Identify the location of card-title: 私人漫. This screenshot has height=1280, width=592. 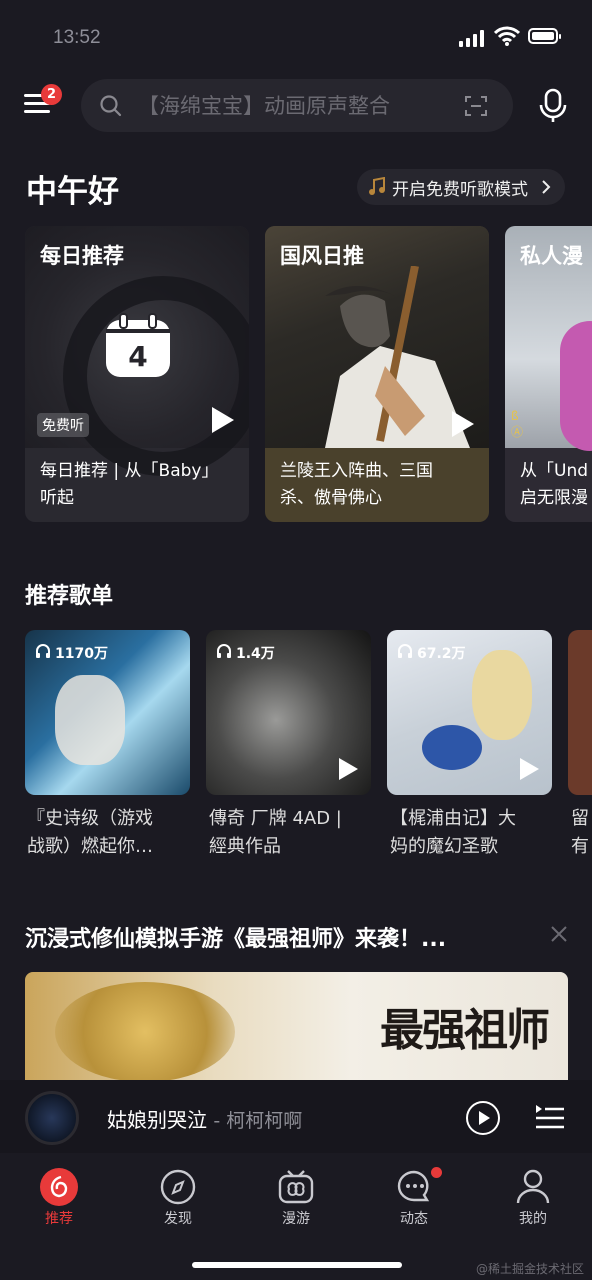
(551, 256).